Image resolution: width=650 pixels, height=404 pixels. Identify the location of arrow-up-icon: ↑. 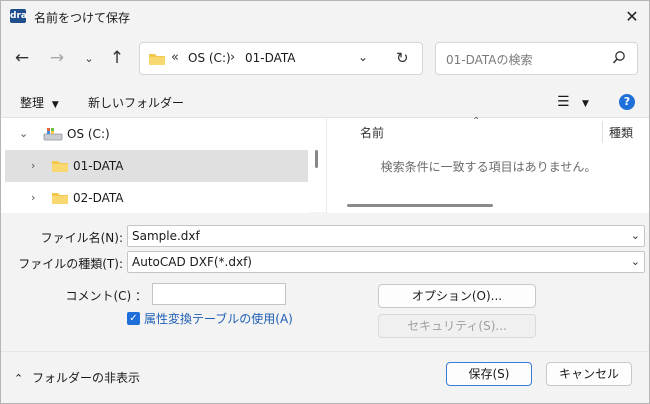
(117, 58).